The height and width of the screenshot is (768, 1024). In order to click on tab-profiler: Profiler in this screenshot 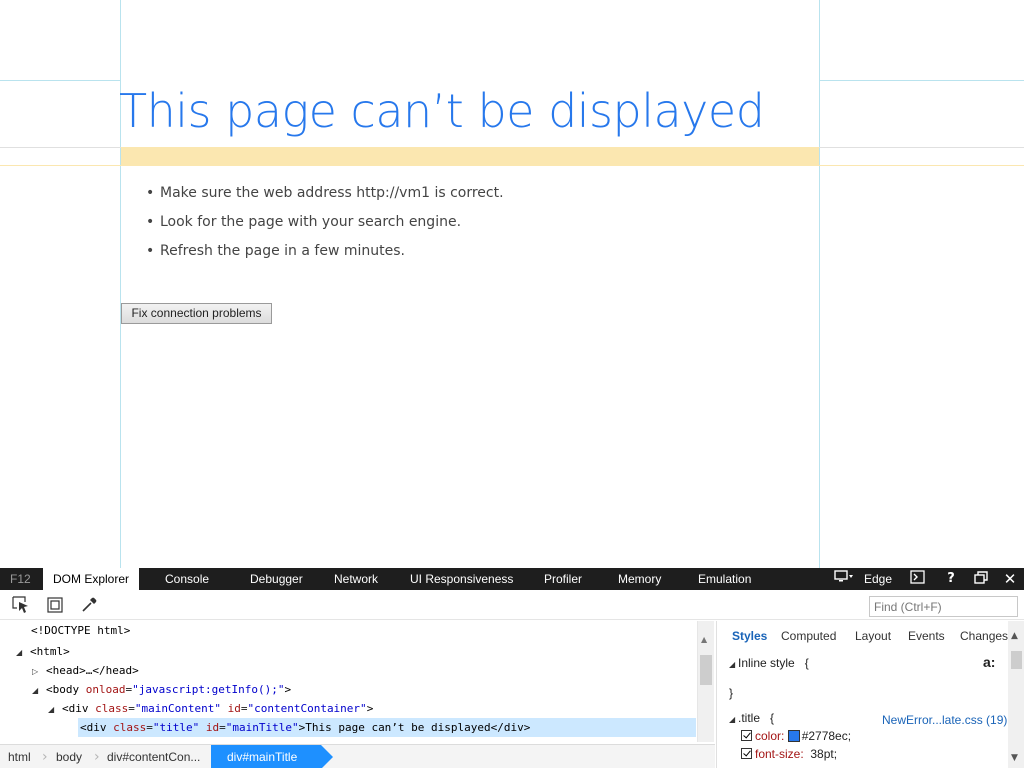, I will do `click(563, 579)`.